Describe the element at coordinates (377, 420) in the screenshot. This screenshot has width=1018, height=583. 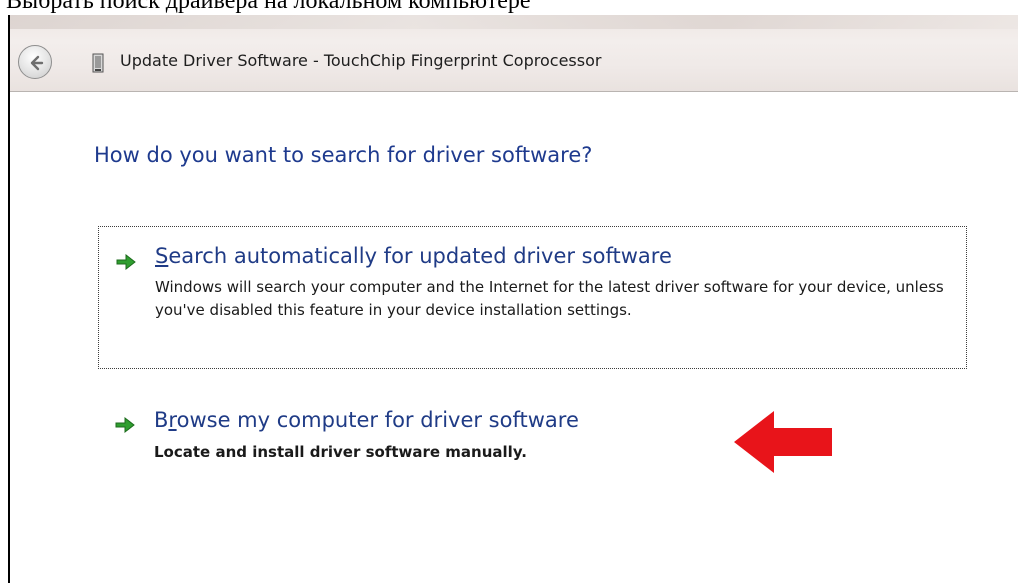
I see `option-title-text: owse my computer for driver software` at that location.